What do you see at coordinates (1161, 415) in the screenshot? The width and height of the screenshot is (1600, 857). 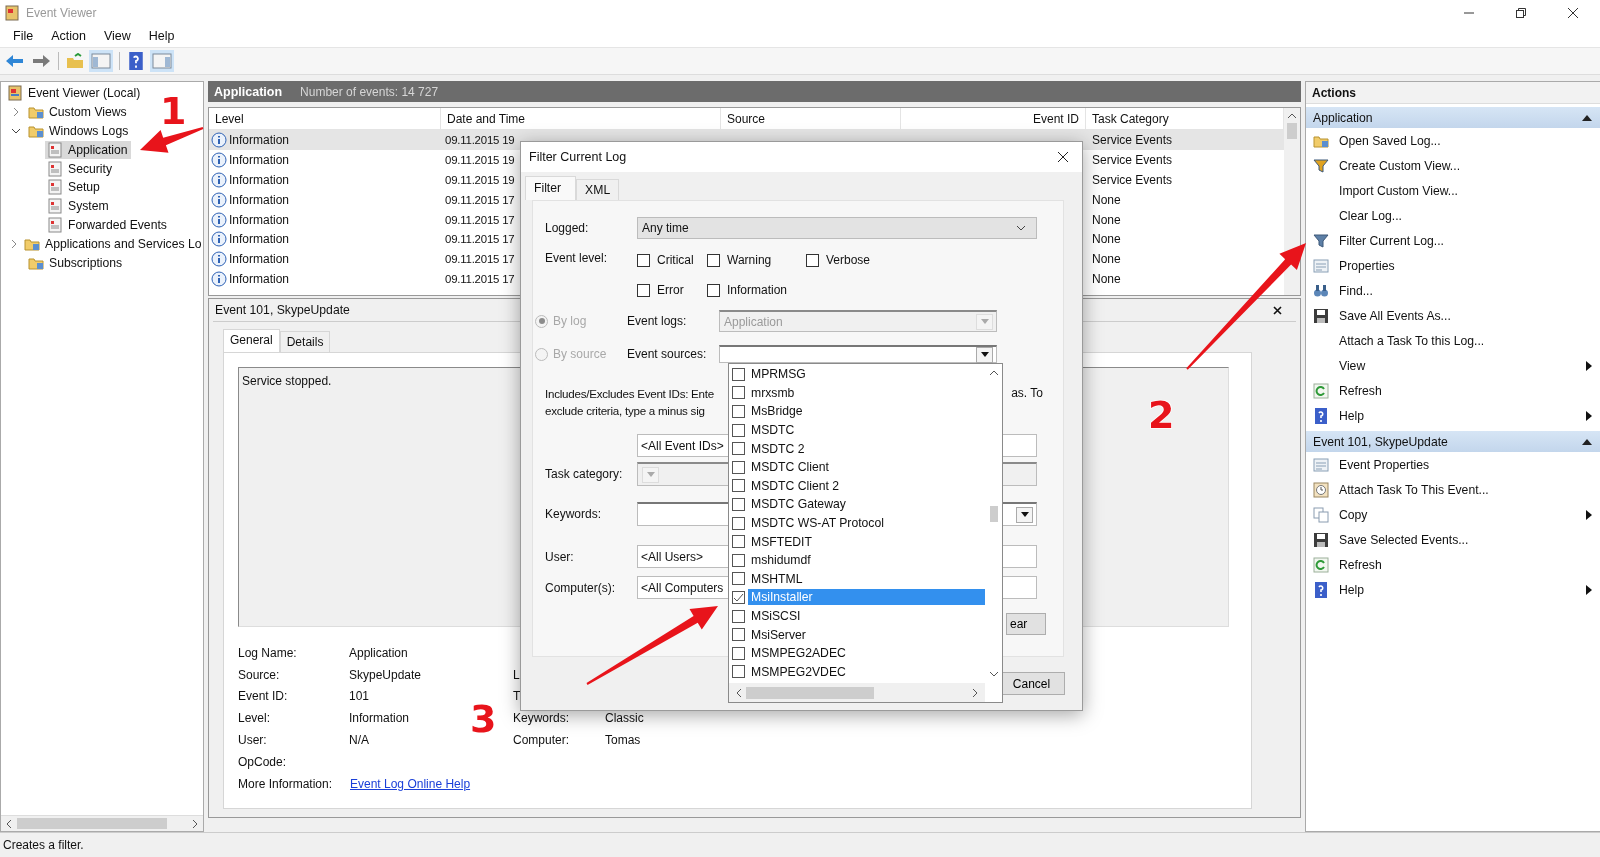 I see `step-number: 2` at bounding box center [1161, 415].